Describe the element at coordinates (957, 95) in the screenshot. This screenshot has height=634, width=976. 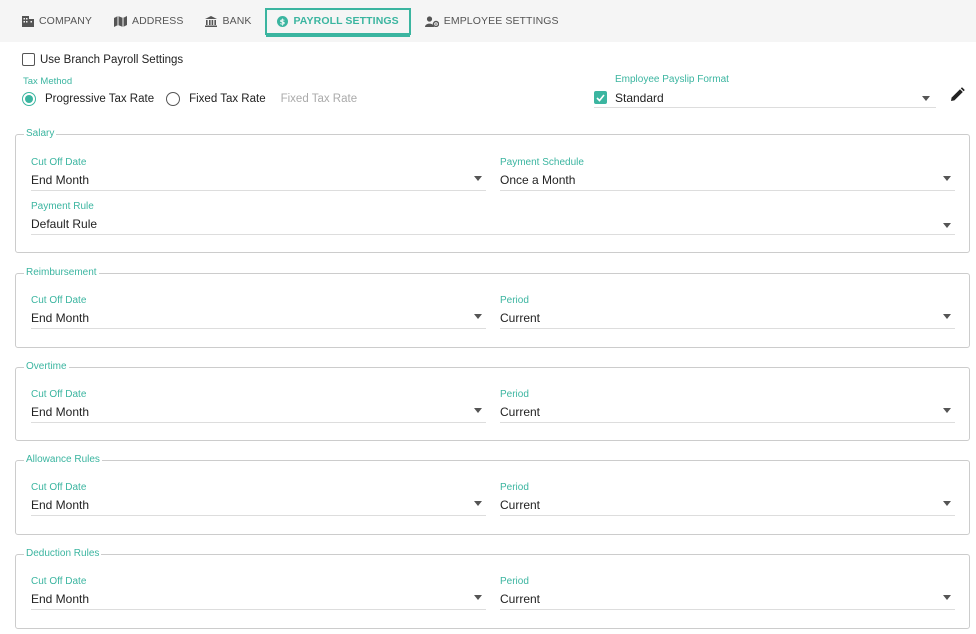
I see `edit-pencil-icon` at that location.